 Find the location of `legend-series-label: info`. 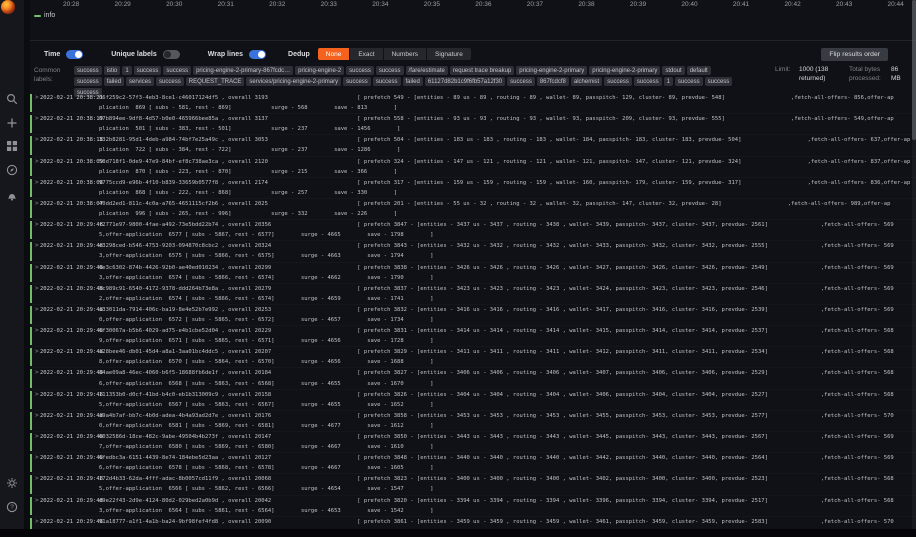

legend-series-label: info is located at coordinates (50, 15).